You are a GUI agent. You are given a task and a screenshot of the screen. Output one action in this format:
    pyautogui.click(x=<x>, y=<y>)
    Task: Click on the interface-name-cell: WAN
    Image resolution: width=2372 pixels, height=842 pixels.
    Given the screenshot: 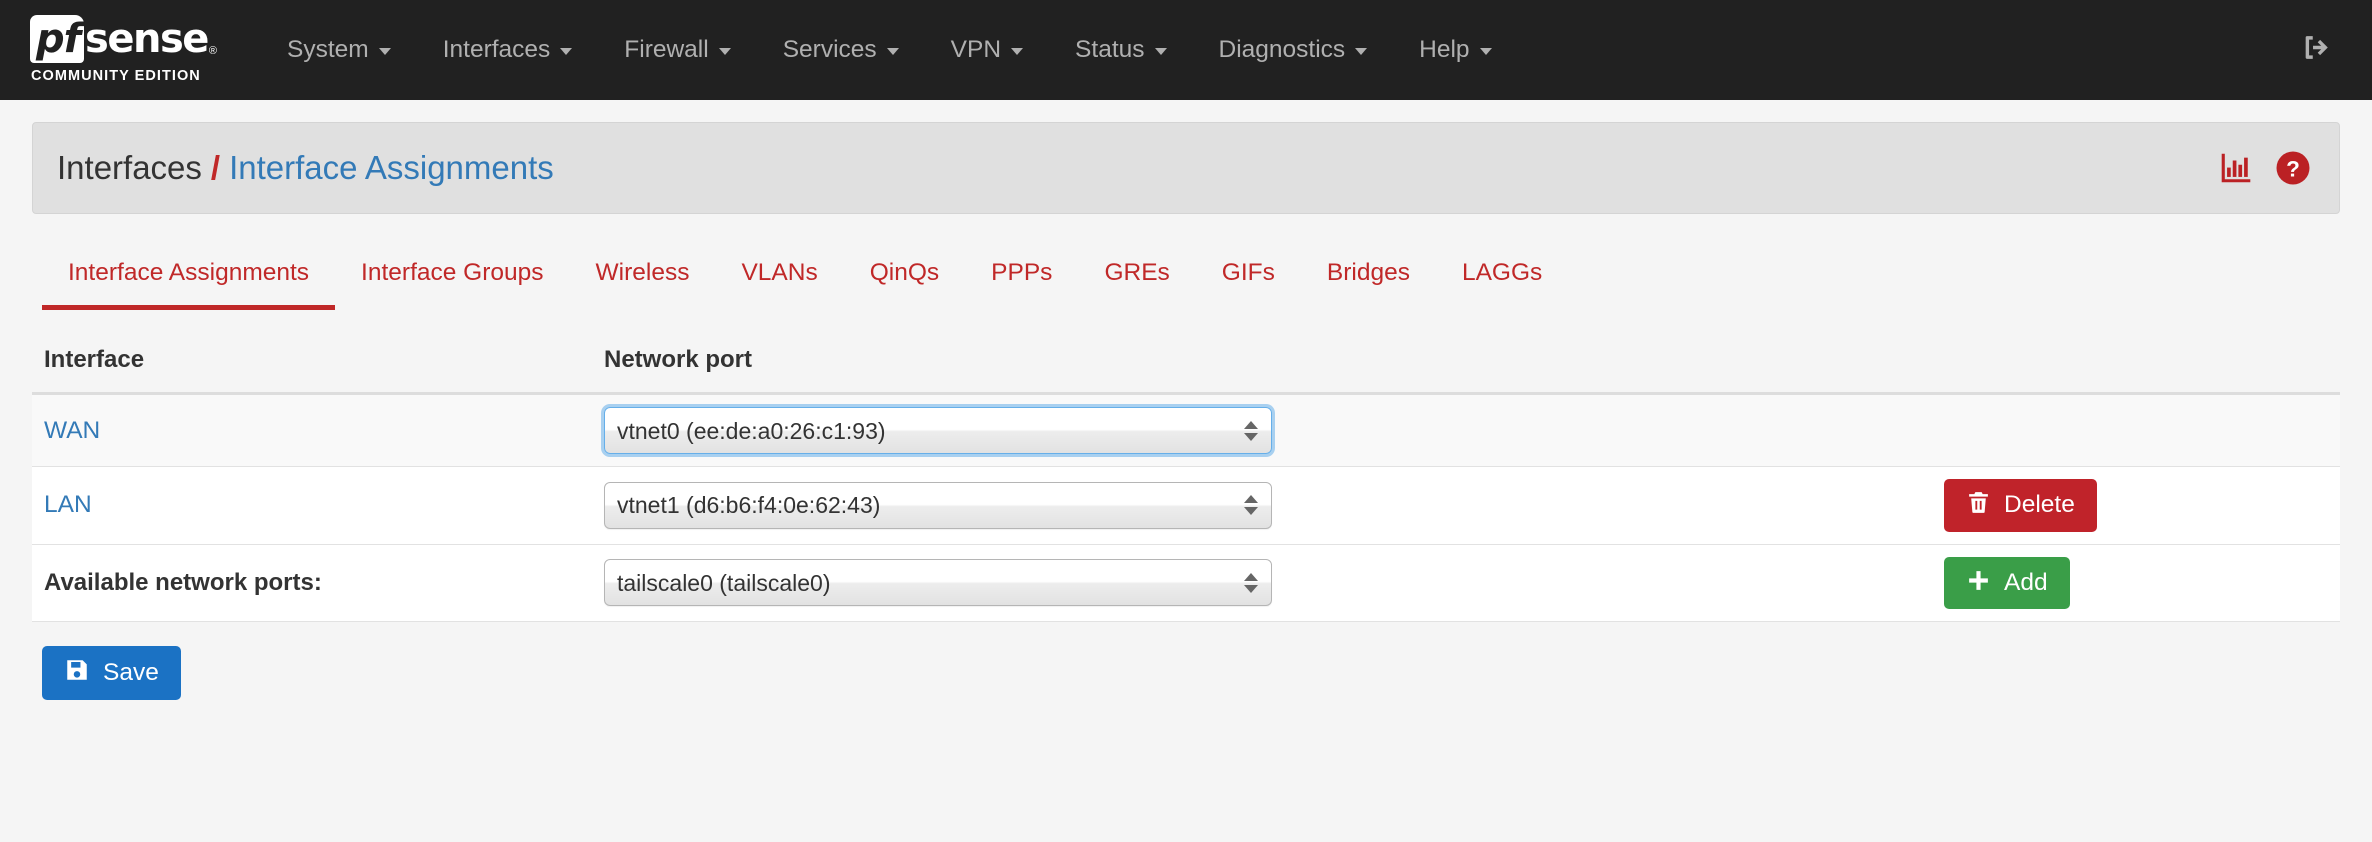 What is the action you would take?
    pyautogui.click(x=312, y=430)
    